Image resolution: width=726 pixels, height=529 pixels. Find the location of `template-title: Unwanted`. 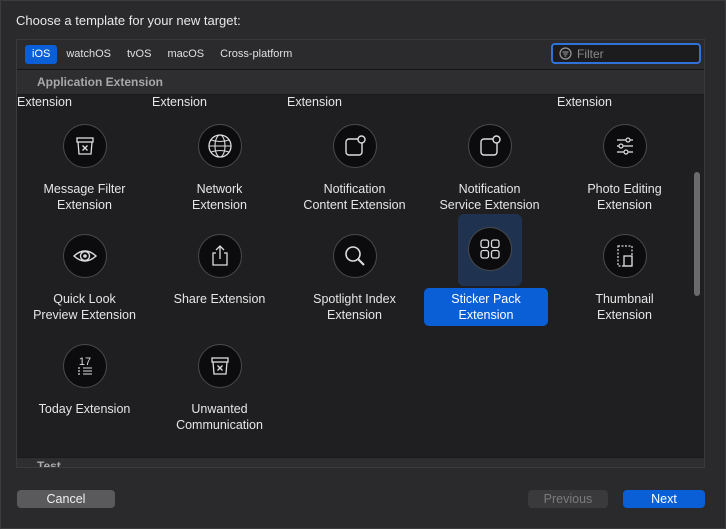

template-title: Unwanted is located at coordinates (219, 409).